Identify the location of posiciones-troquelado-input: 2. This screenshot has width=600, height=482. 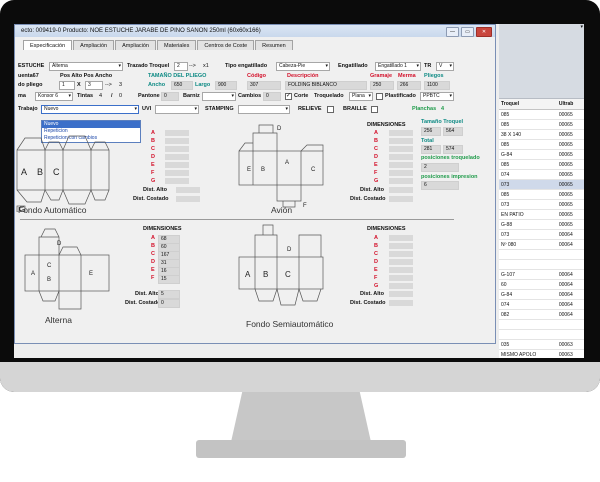
(440, 167).